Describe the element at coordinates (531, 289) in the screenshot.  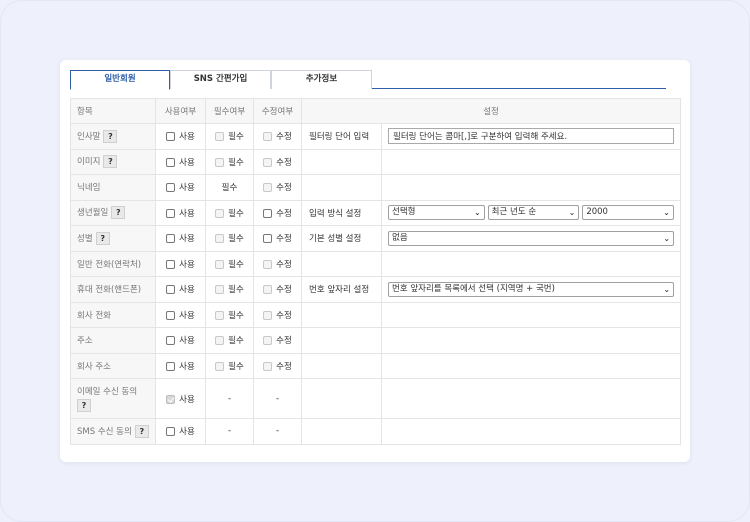
I see `phone-prefix-select: 번호 앞자리를 목록에서 선택 (지역명 + 국번) ⌄` at that location.